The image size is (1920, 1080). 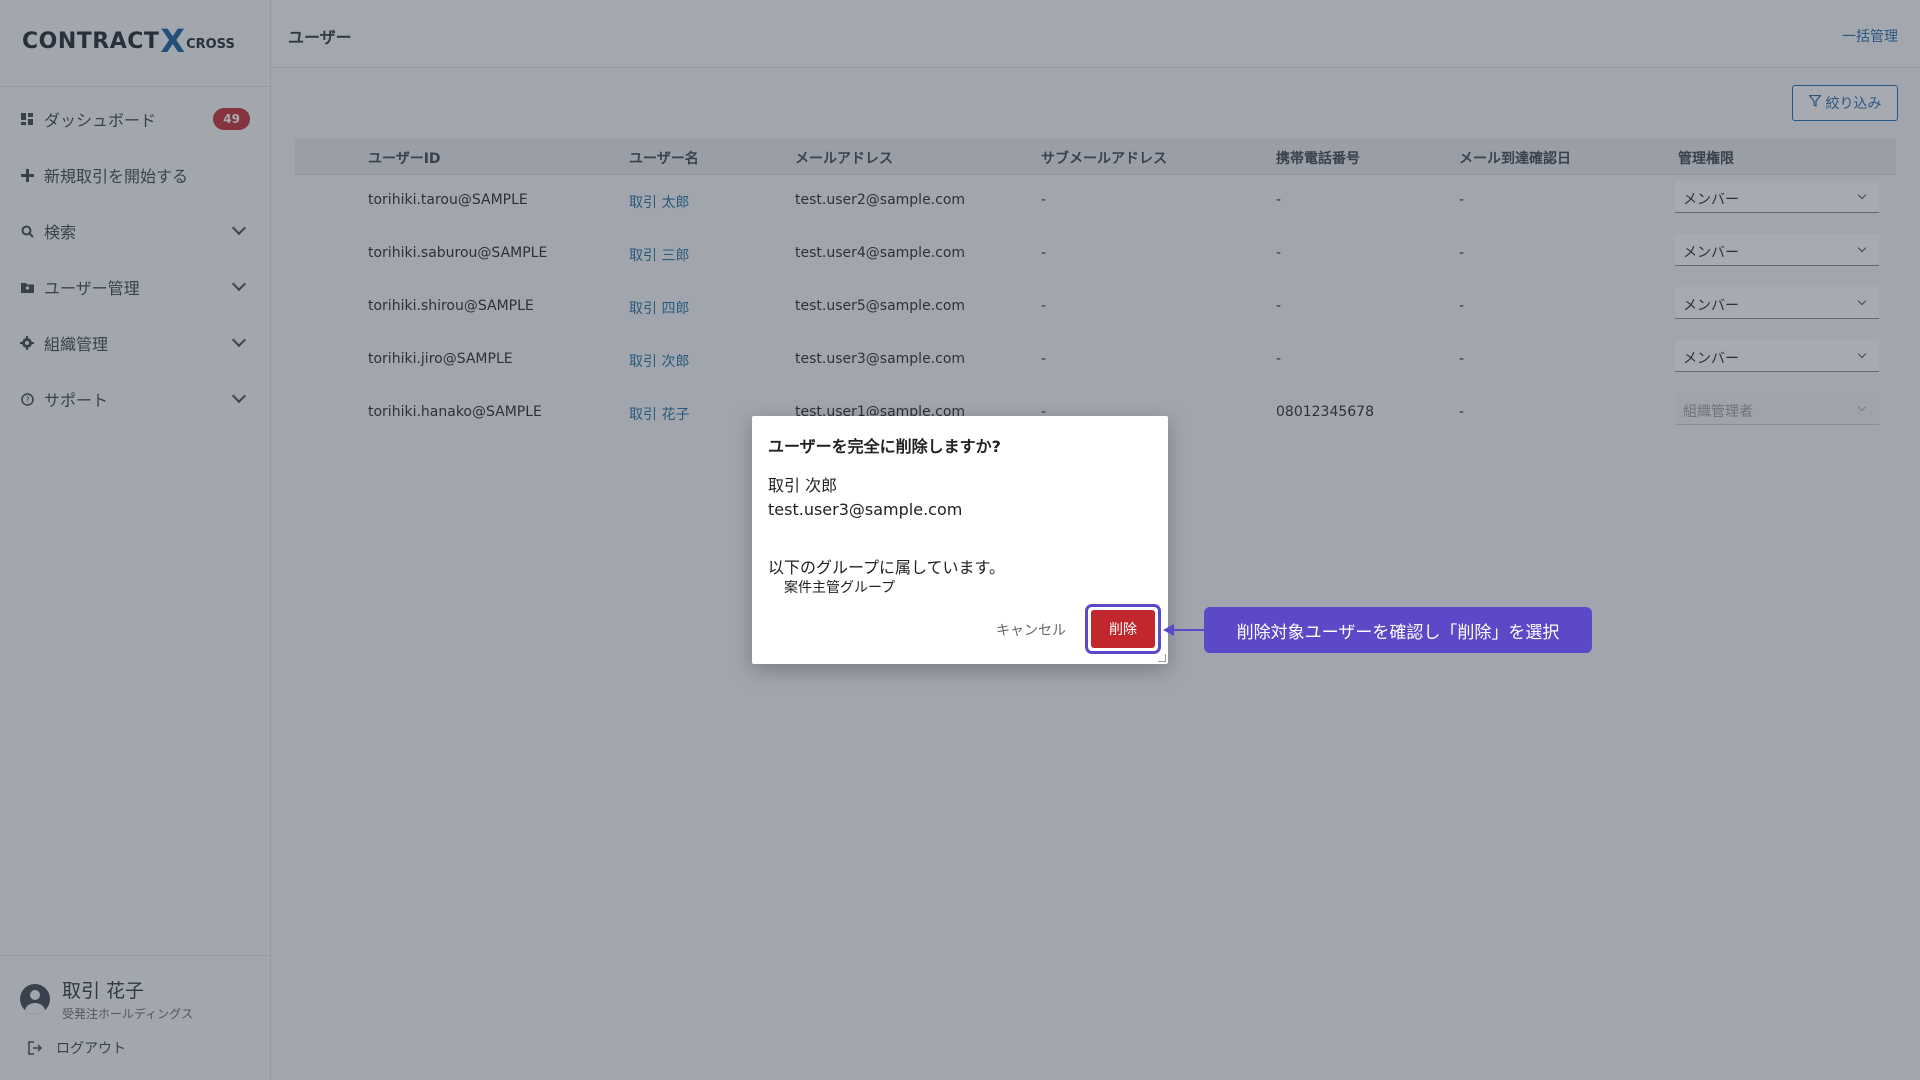 What do you see at coordinates (865, 498) in the screenshot?
I see `dialog-user-info: 取引 次郎 test.user3@sample.com` at bounding box center [865, 498].